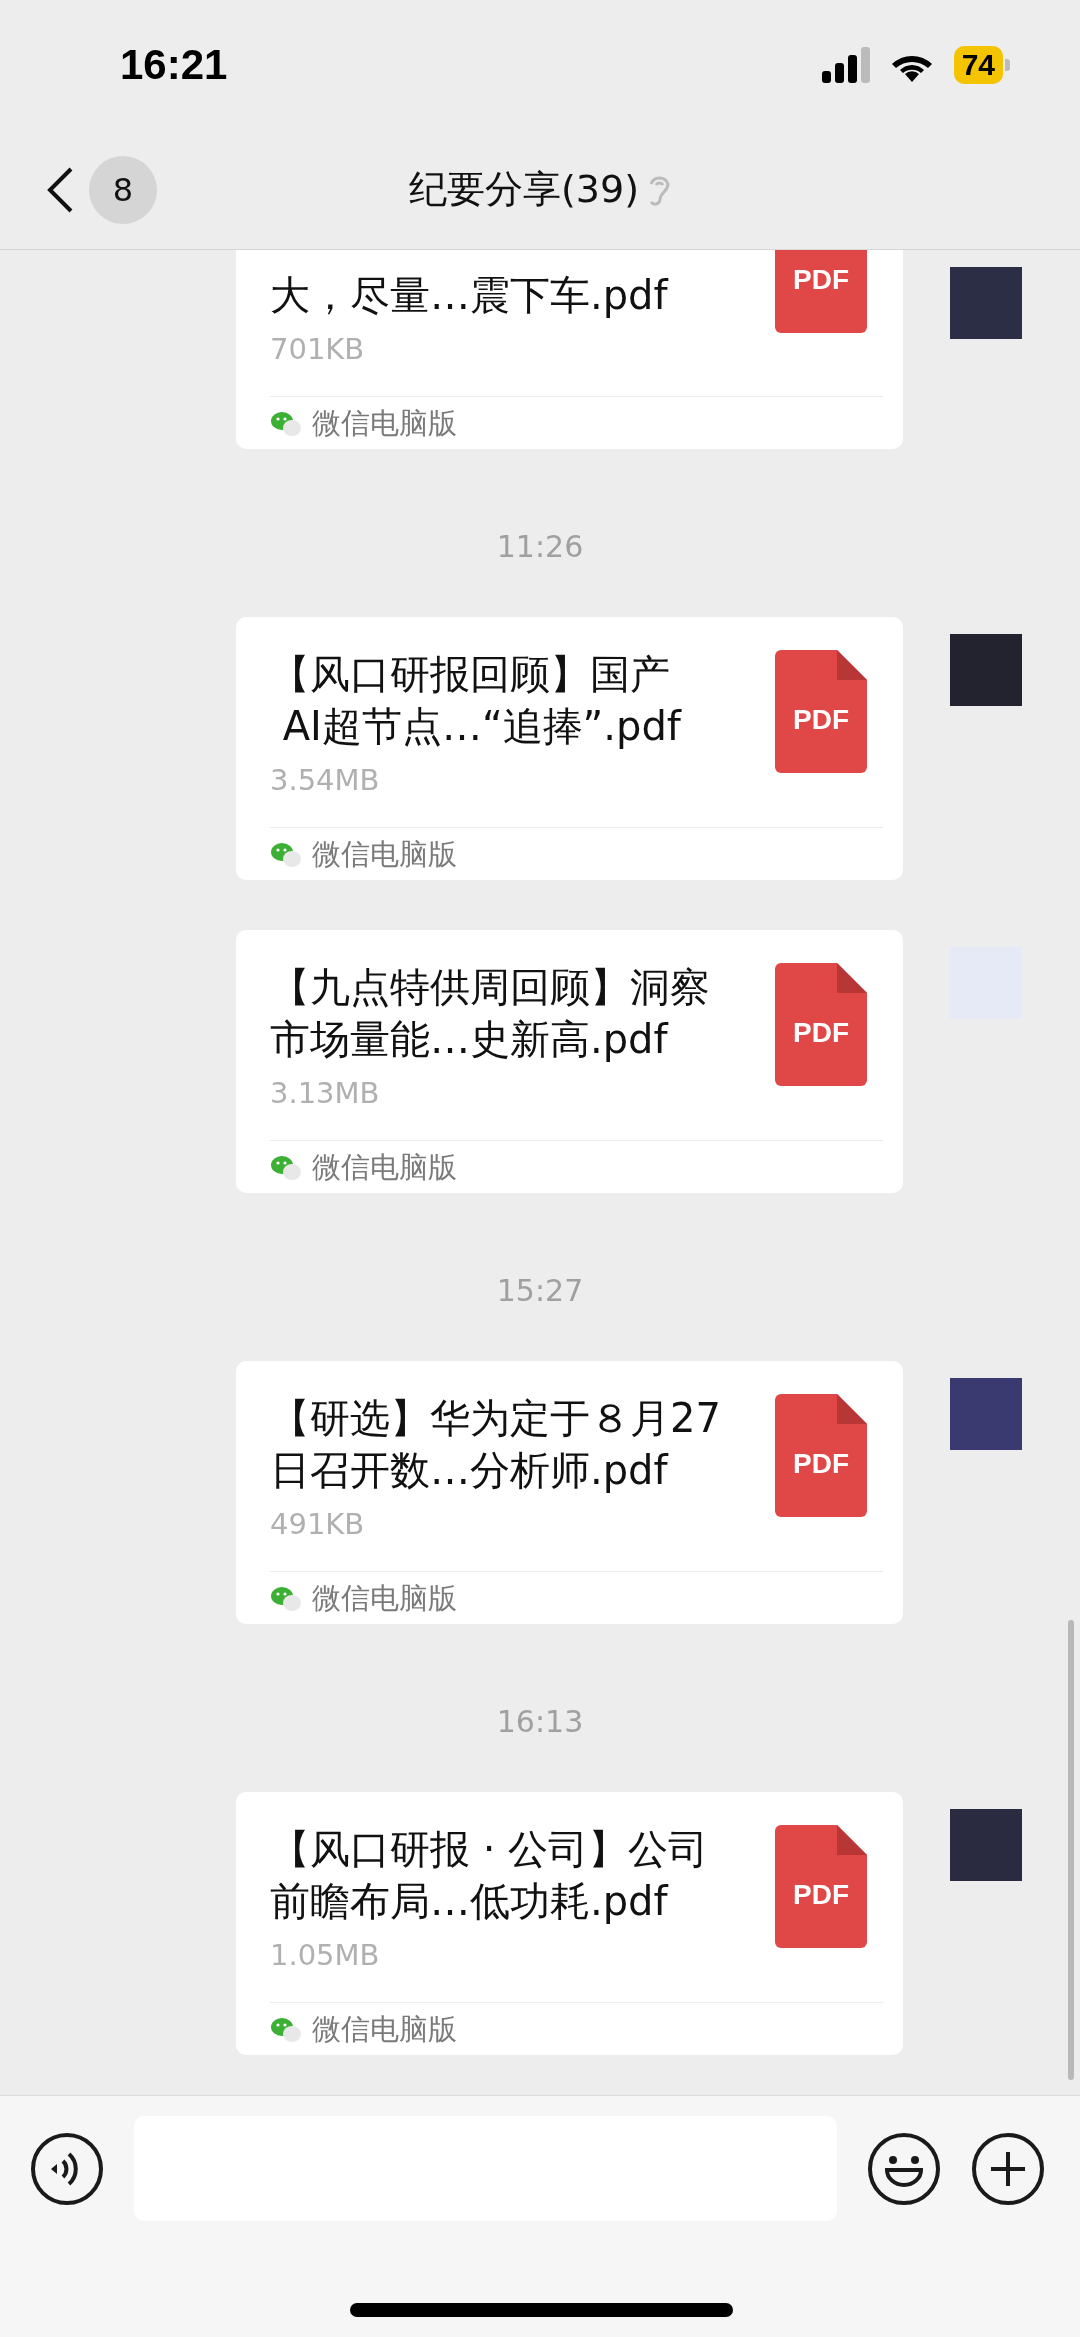 The image size is (1080, 2337). I want to click on file-size: 3.13MB, so click(325, 1093).